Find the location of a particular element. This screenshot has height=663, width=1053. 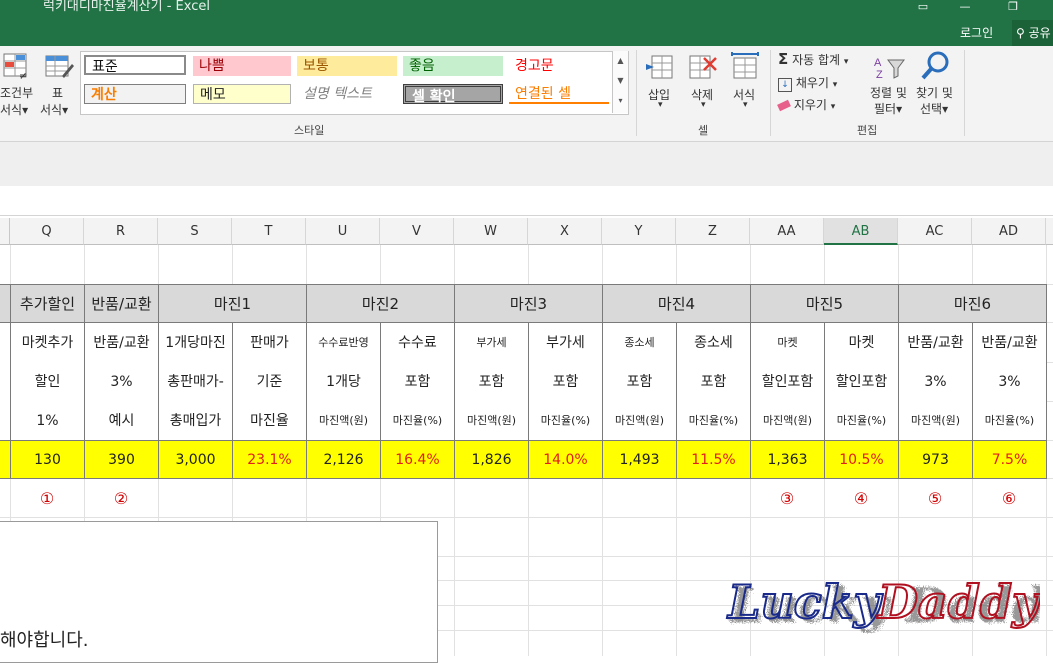

find-select-label-2: 선택▾ is located at coordinates (934, 108).